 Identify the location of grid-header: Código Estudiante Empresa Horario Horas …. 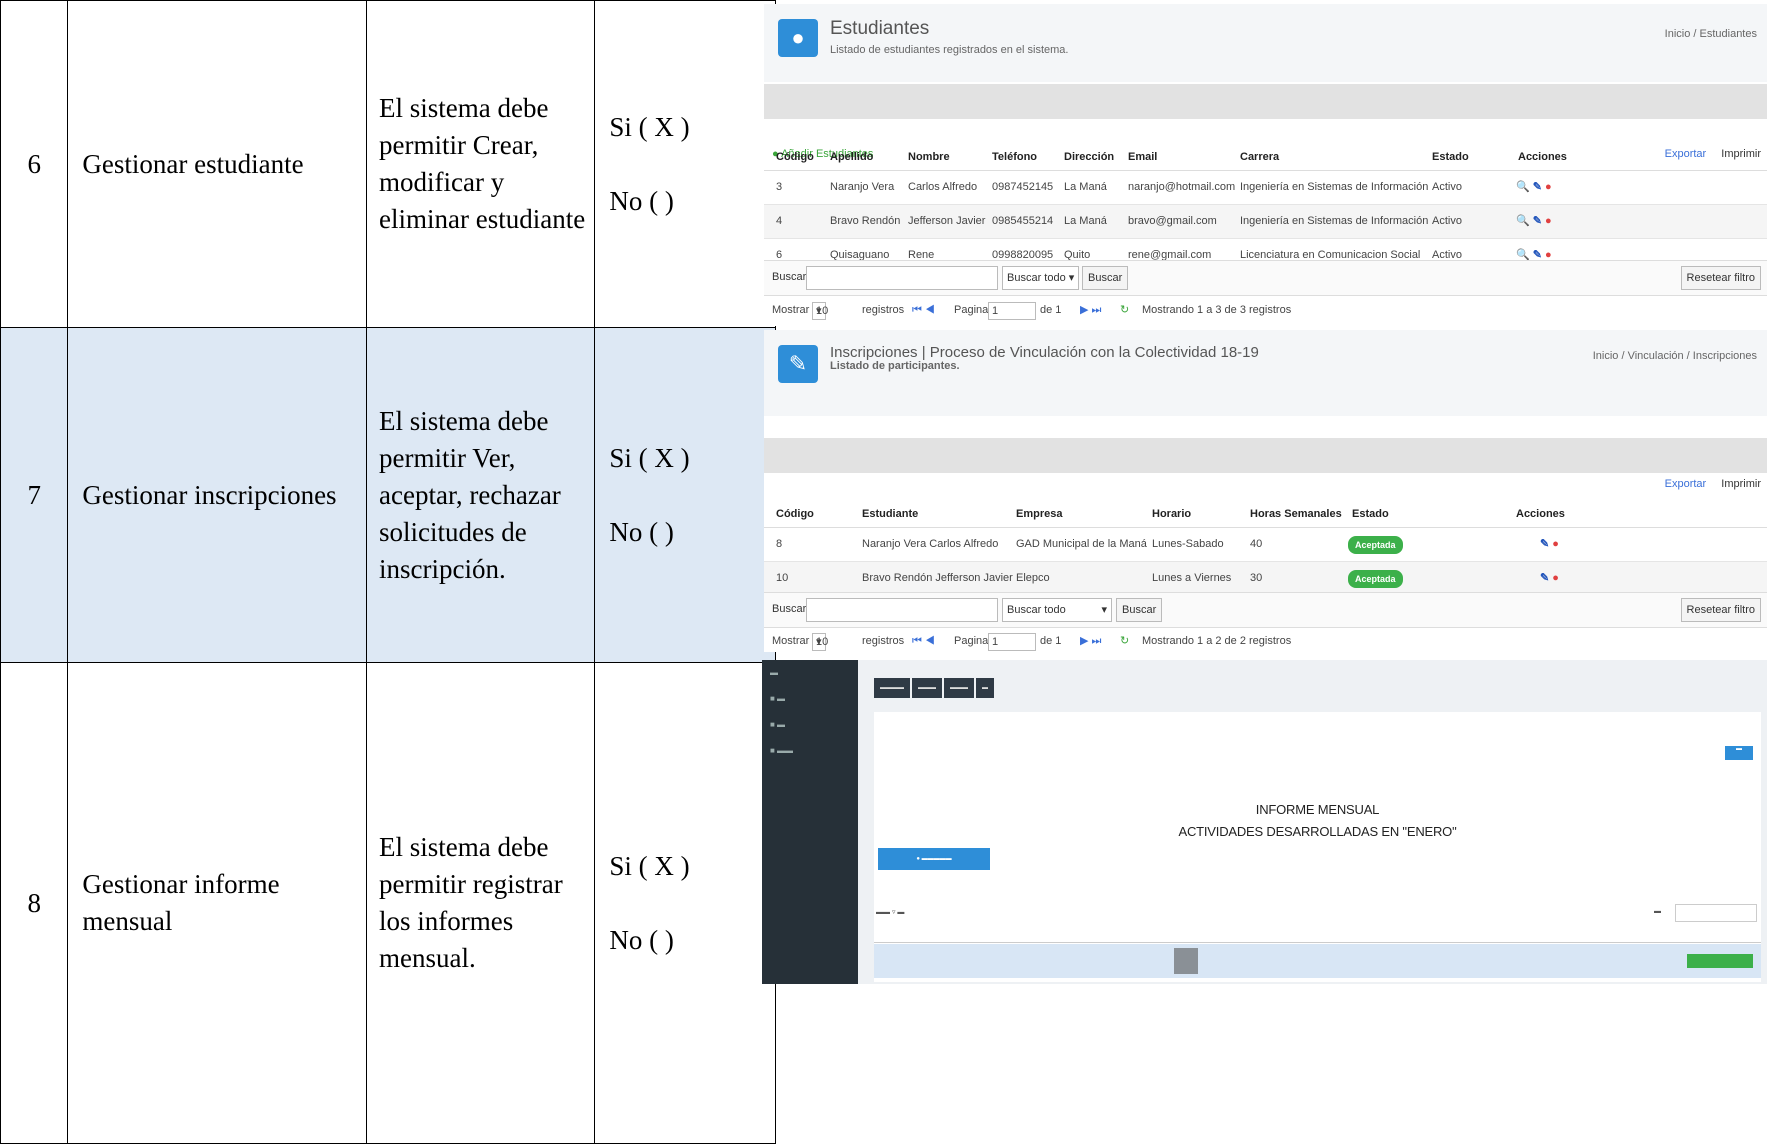
(1265, 514).